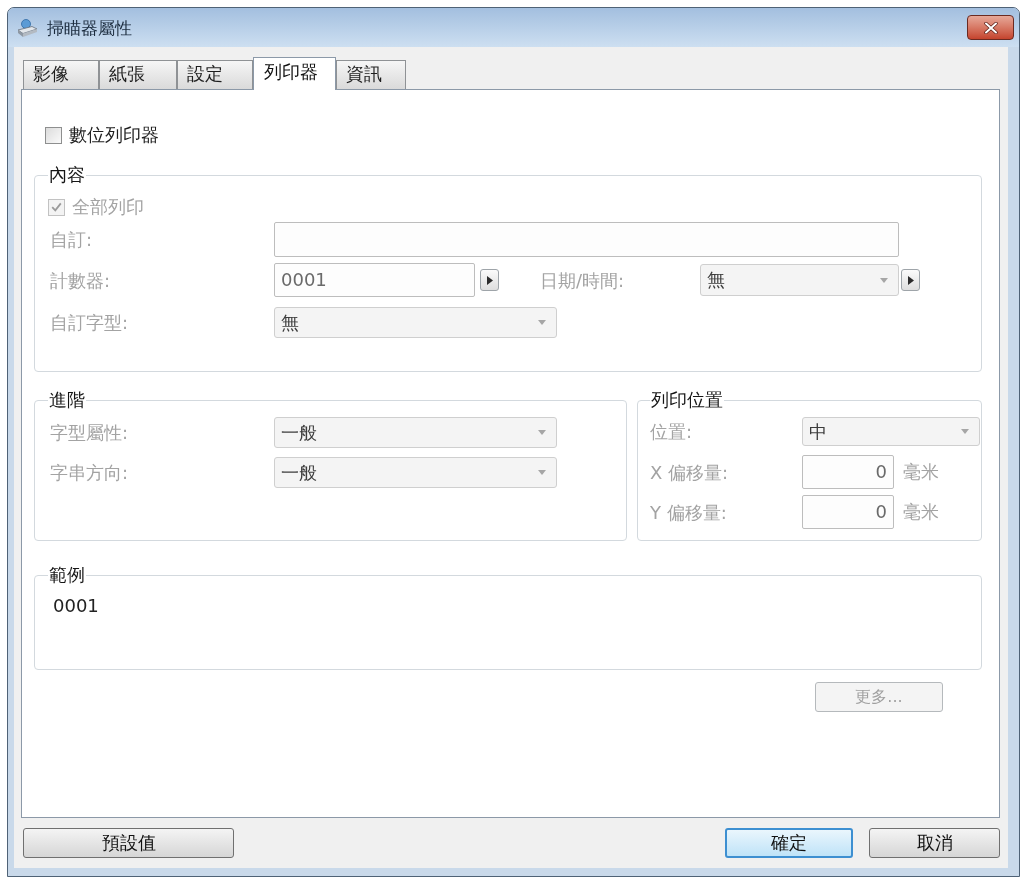 This screenshot has width=1024, height=879. What do you see at coordinates (67, 575) in the screenshot?
I see `group-title: 範例` at bounding box center [67, 575].